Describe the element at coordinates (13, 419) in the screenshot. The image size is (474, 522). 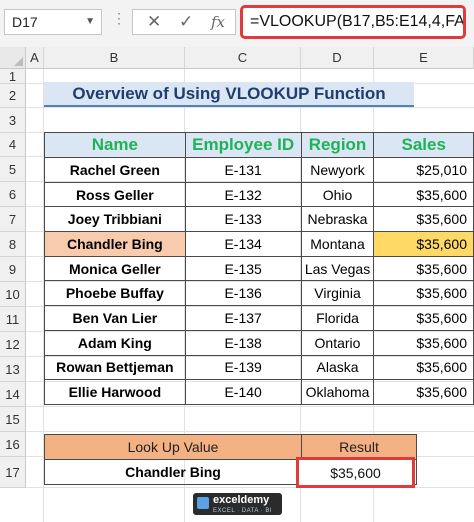
I see `row-header-15: 15` at that location.